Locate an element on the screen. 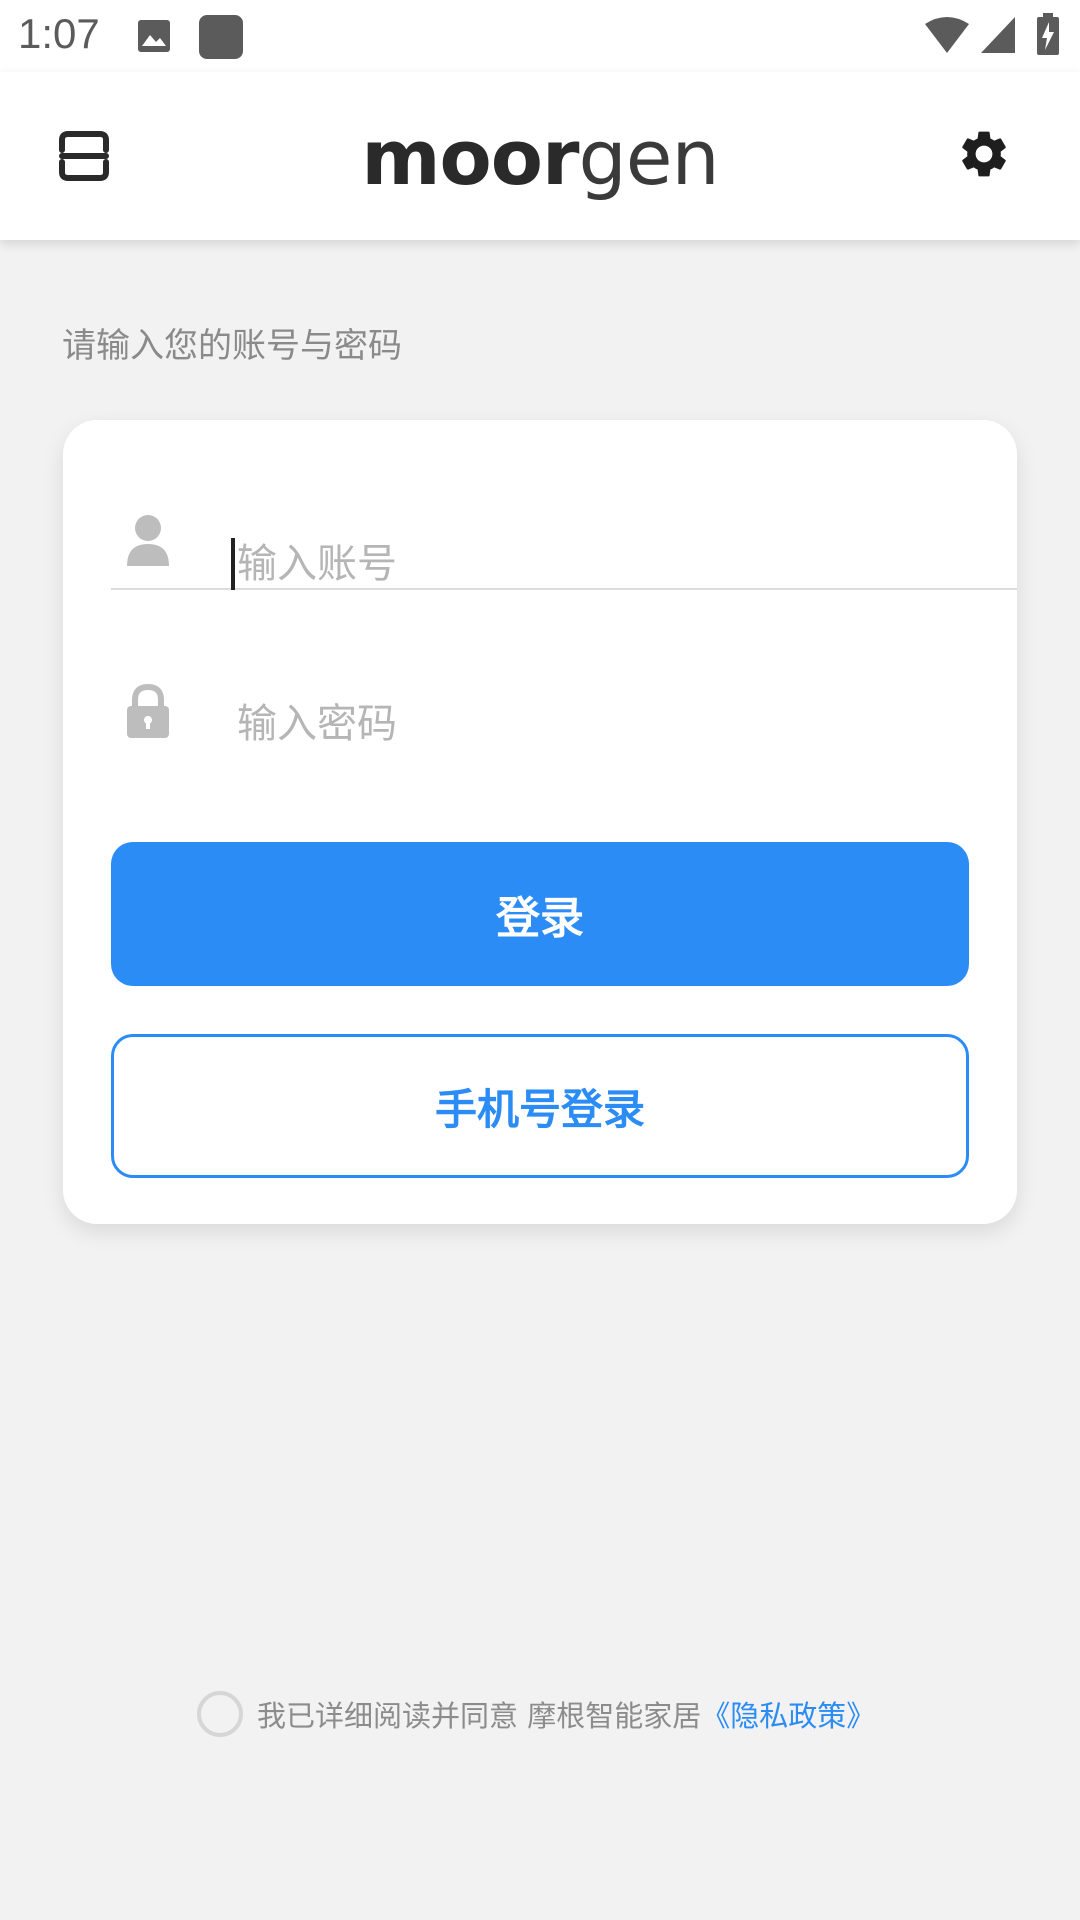 Image resolution: width=1080 pixels, height=1920 pixels. scan-menu-button is located at coordinates (84, 156).